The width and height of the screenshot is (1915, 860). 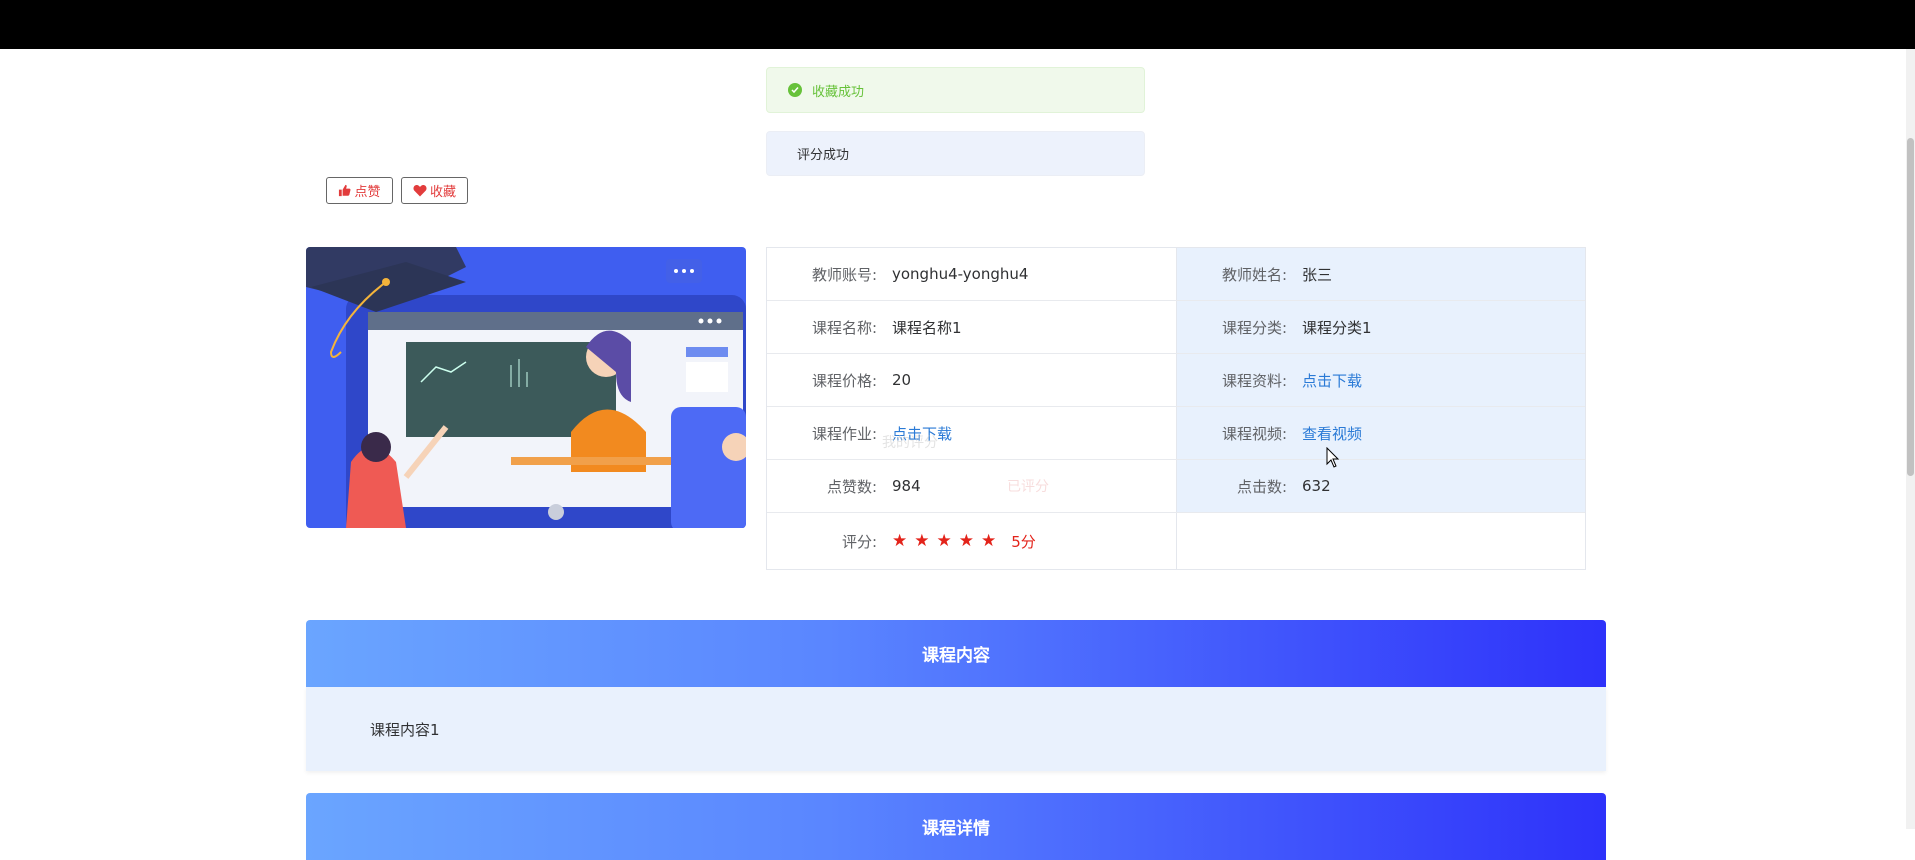 I want to click on favorite-button-label: 收藏, so click(x=442, y=192).